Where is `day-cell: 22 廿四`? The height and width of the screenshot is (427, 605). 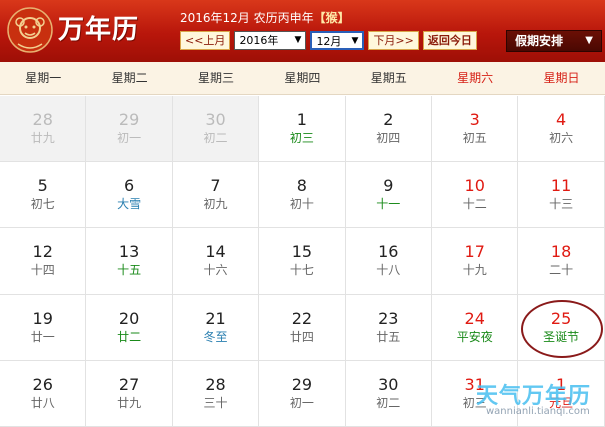
day-cell: 22 廿四 is located at coordinates (302, 327).